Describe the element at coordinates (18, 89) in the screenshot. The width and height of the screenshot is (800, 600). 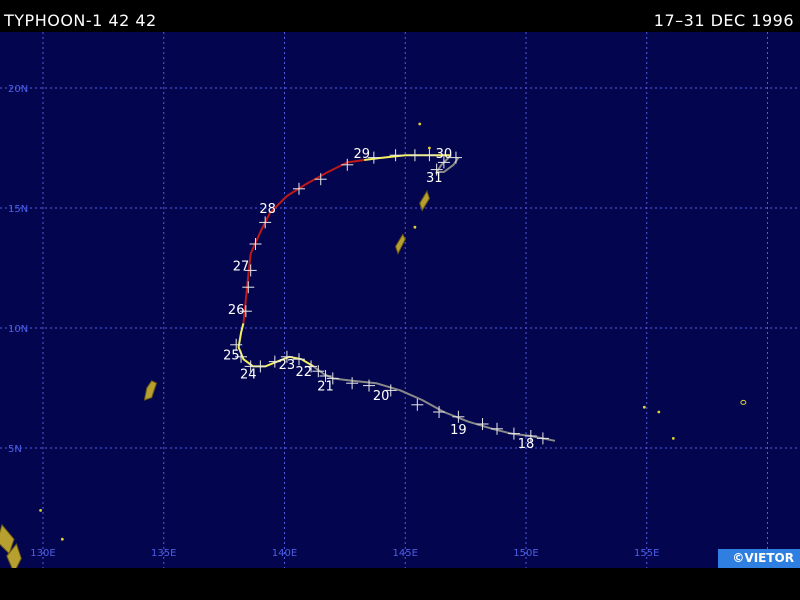
I see `lat-label: 20N` at that location.